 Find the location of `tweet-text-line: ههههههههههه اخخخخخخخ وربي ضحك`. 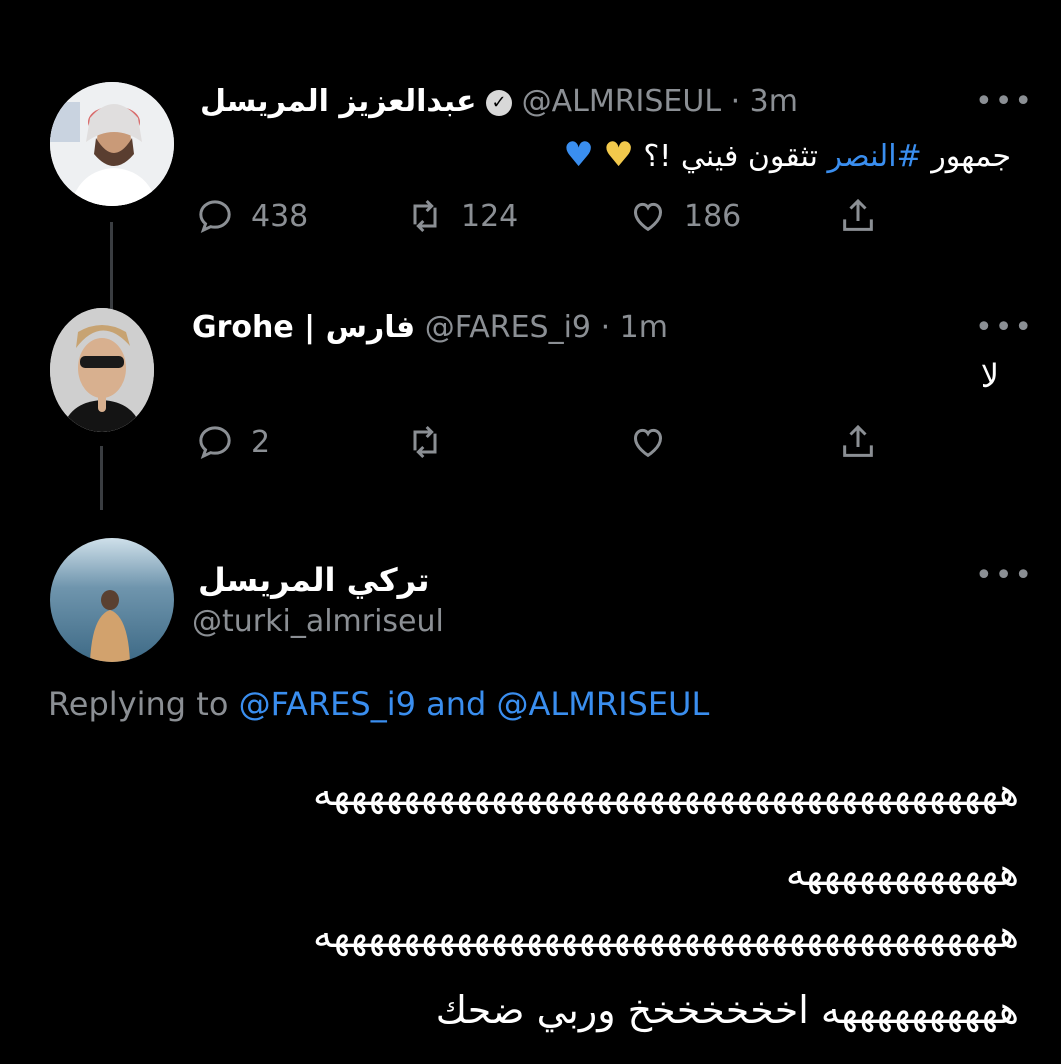

tweet-text-line: ههههههههههه اخخخخخخخ وربي ضحك is located at coordinates (727, 1010).